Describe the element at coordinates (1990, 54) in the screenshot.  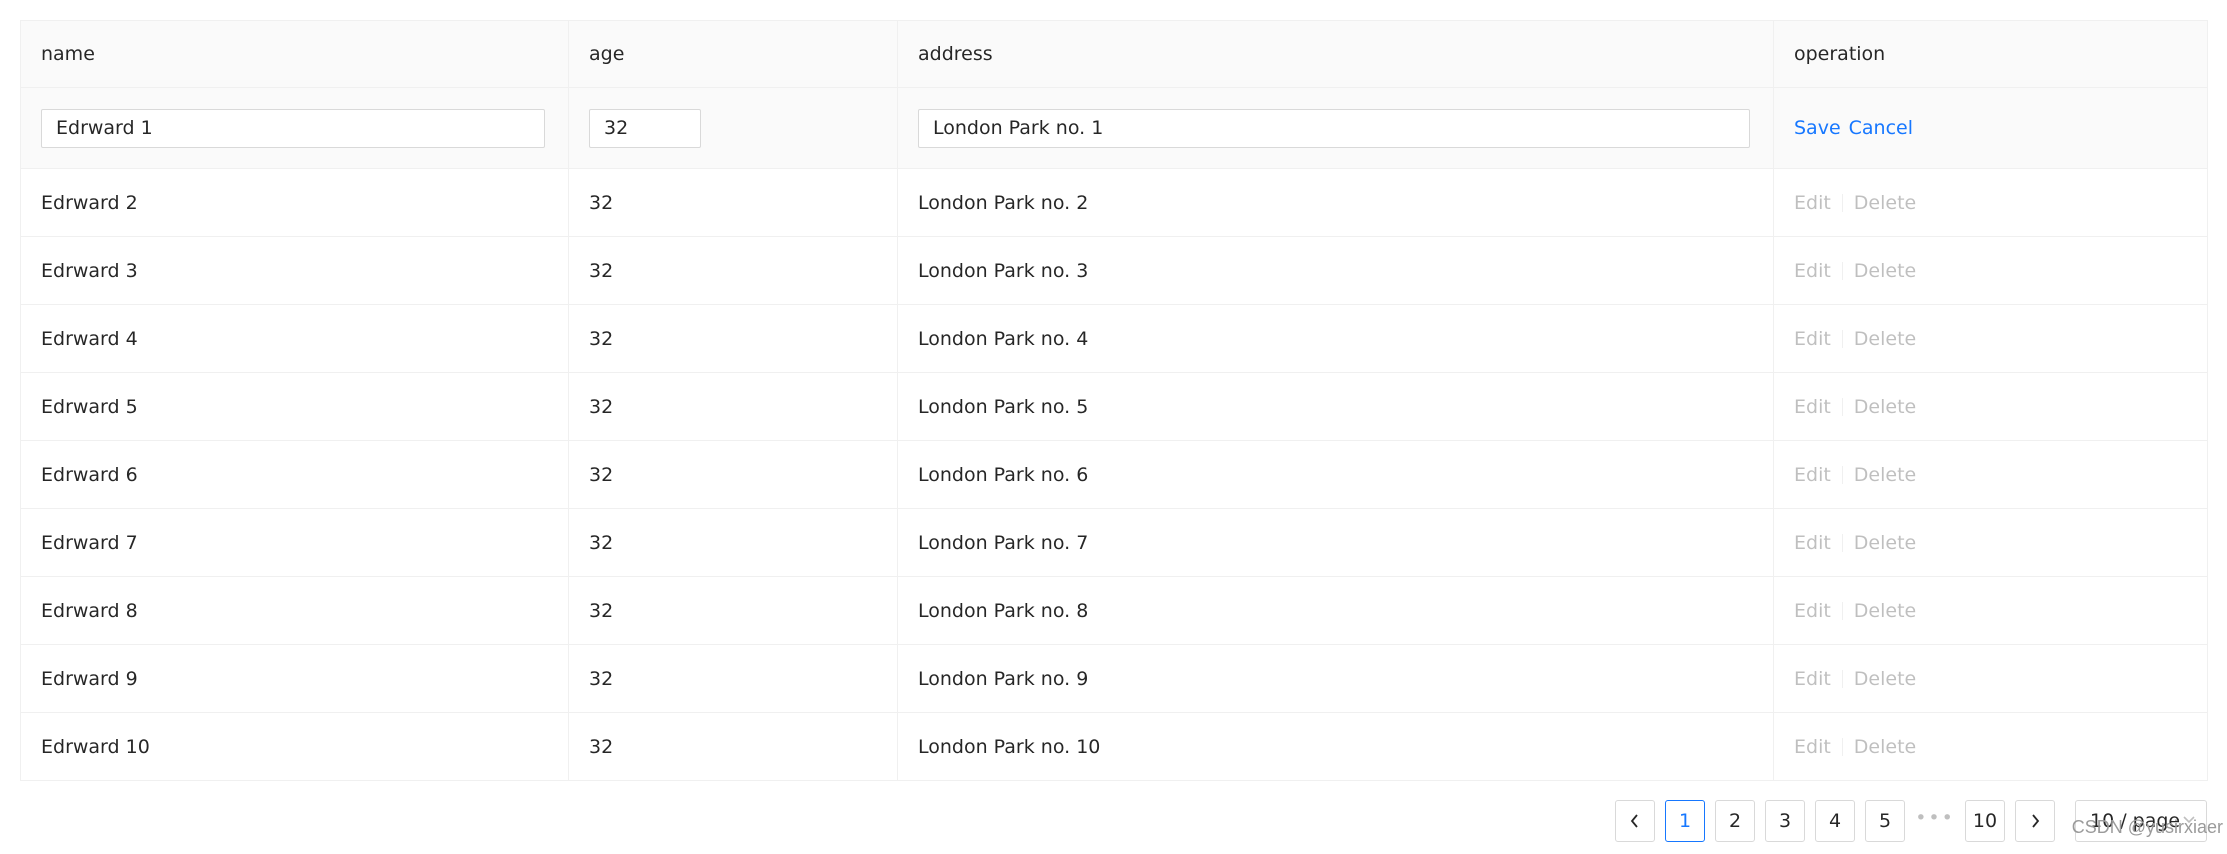
I see `column-header-operation: operation` at that location.